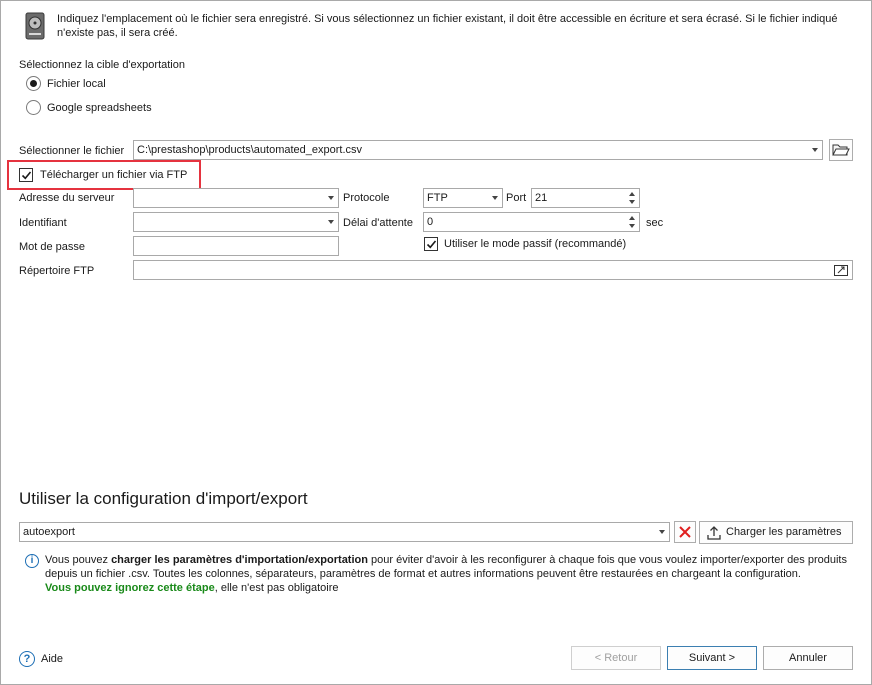 This screenshot has height=685, width=872. Describe the element at coordinates (99, 108) in the screenshot. I see `radio-google-spreadsheets-label: Google spreadsheets` at that location.